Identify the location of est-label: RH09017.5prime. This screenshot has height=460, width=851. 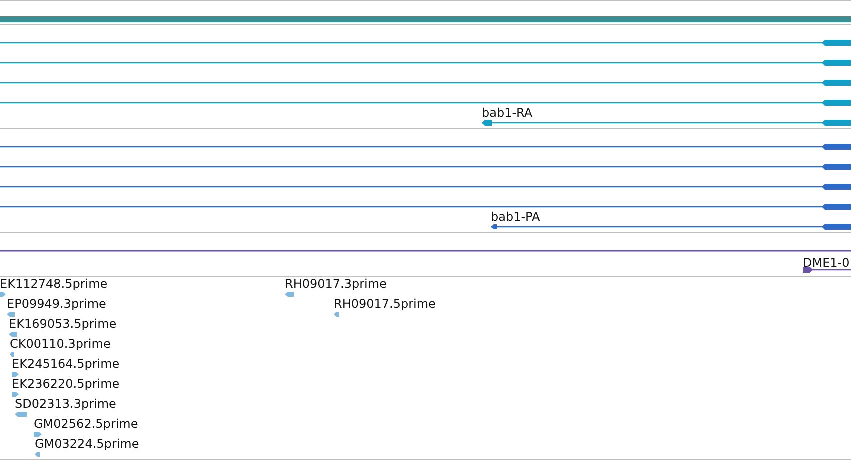
(385, 304).